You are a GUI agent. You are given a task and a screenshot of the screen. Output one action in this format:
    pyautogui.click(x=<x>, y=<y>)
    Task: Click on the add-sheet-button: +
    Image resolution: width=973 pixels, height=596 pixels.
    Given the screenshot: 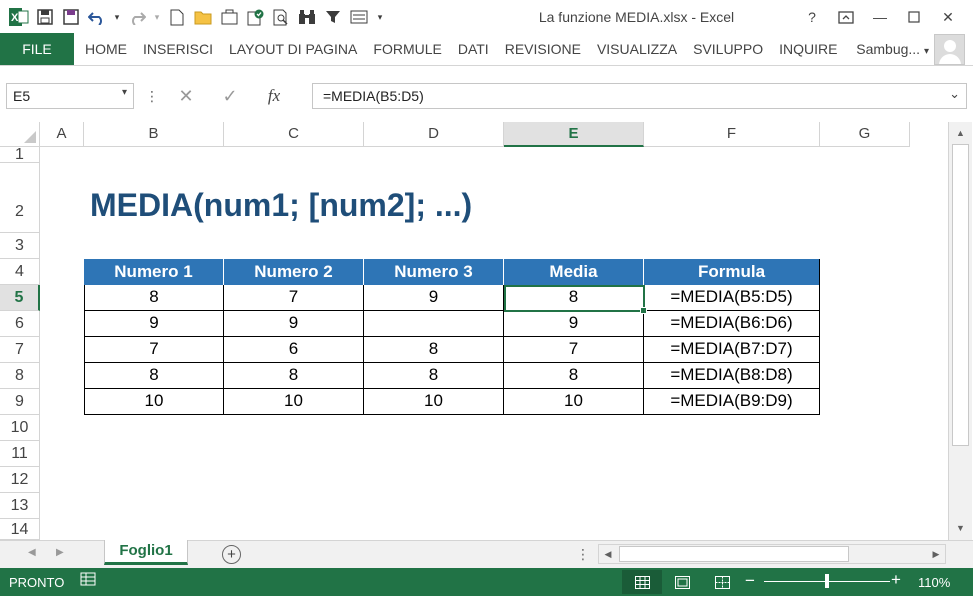 What is the action you would take?
    pyautogui.click(x=231, y=554)
    